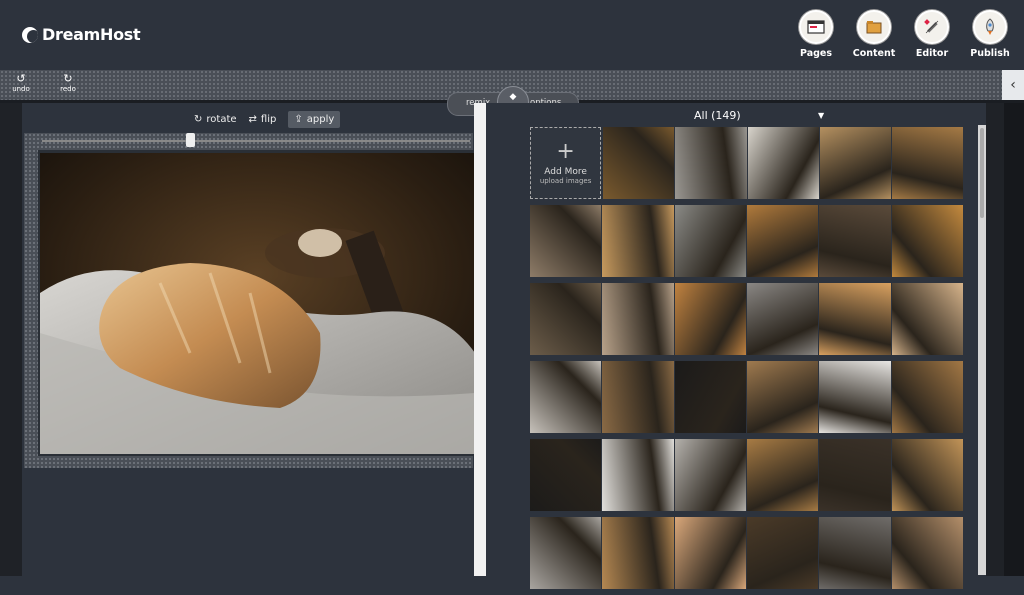 The height and width of the screenshot is (595, 1024). What do you see at coordinates (30, 34) in the screenshot?
I see `logo-mark-icon` at bounding box center [30, 34].